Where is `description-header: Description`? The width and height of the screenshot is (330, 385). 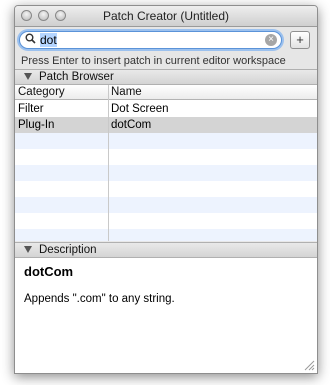
description-header: Description is located at coordinates (166, 250).